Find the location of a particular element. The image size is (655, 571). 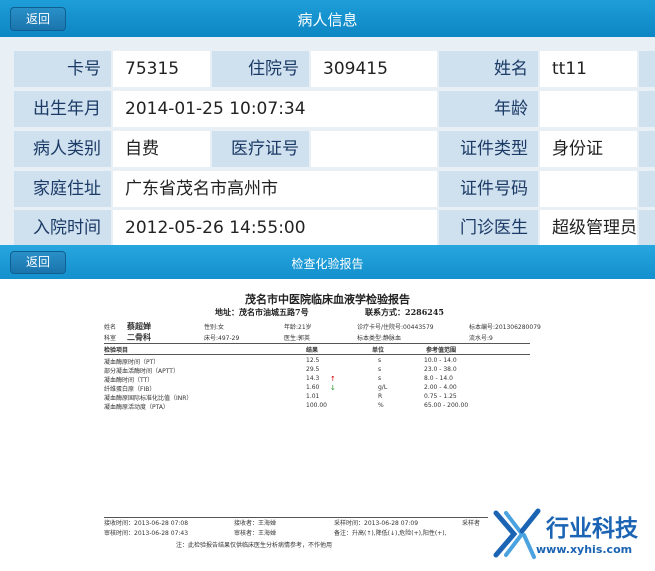

row-unit: R is located at coordinates (380, 396).